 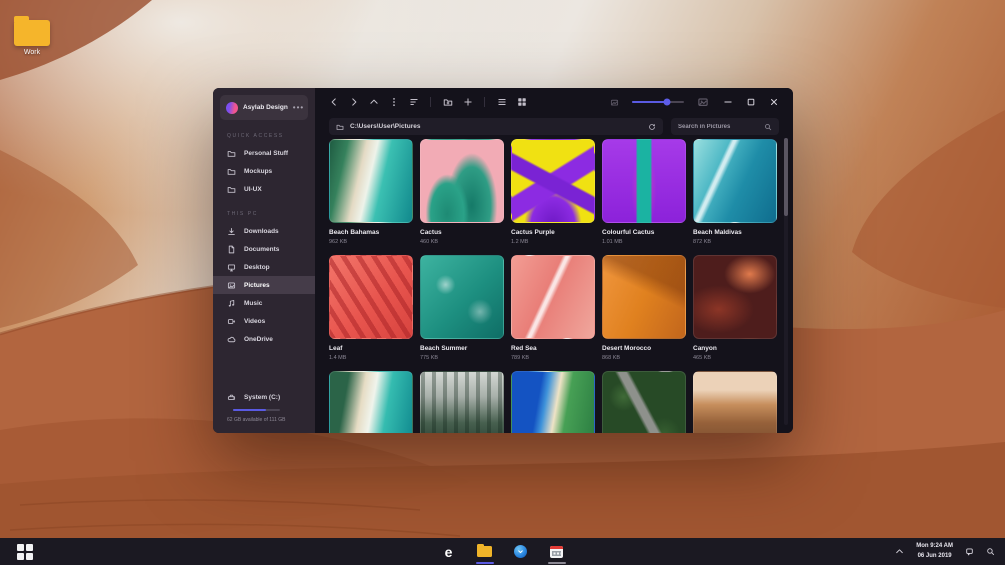 What do you see at coordinates (231, 249) in the screenshot?
I see `document-icon` at bounding box center [231, 249].